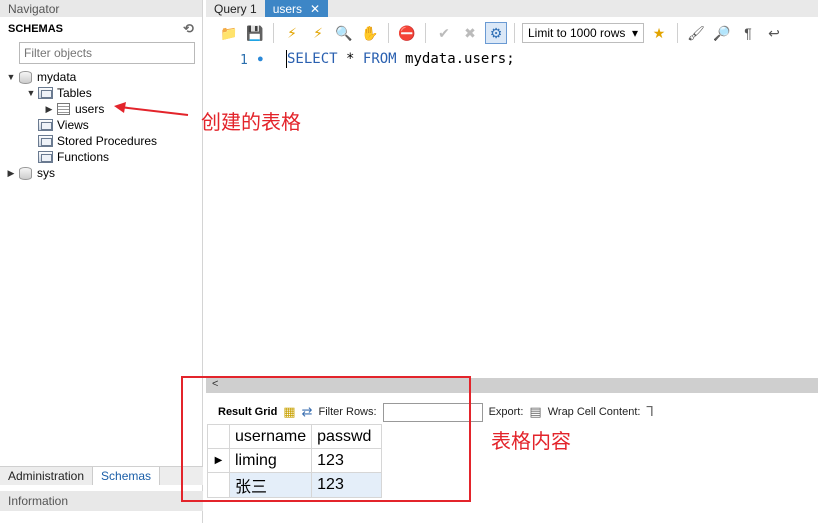 Image resolution: width=818 pixels, height=523 pixels. Describe the element at coordinates (126, 476) in the screenshot. I see `tab-schemas: Schemas` at that location.